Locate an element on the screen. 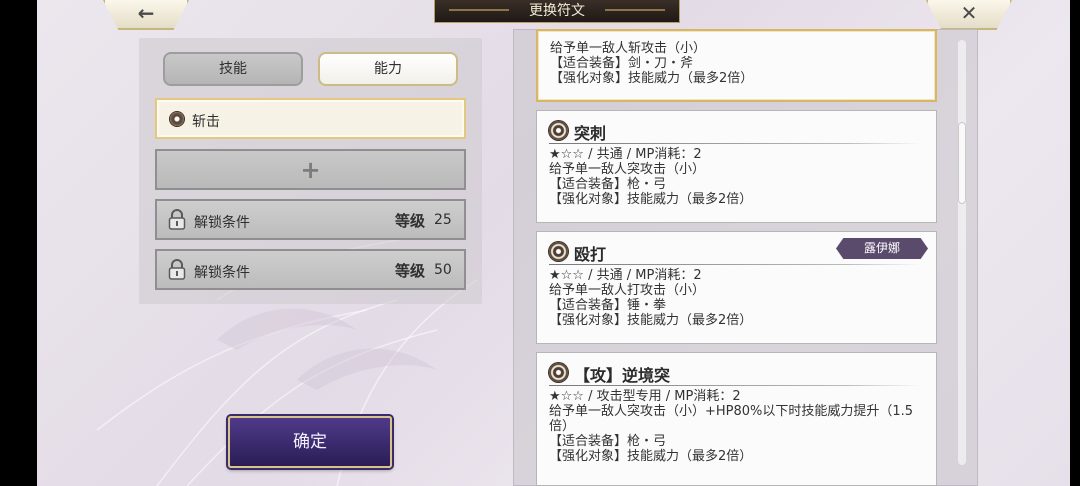 The width and height of the screenshot is (1080, 486). scrollbar-track is located at coordinates (962, 252).